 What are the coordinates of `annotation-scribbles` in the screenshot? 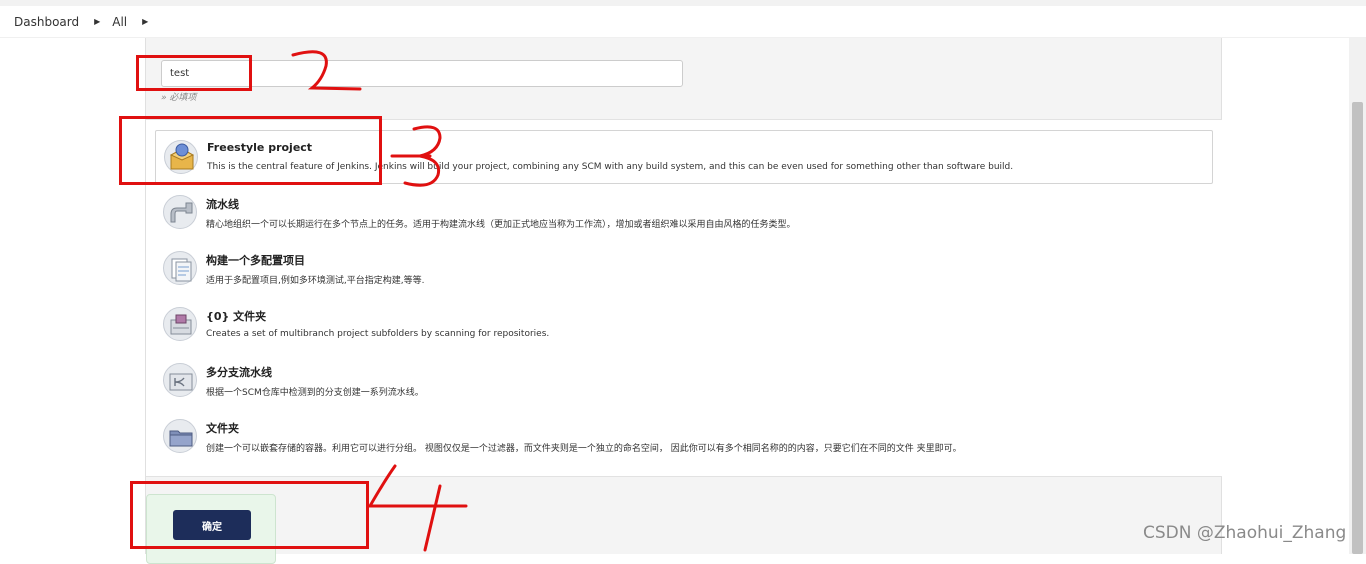 It's located at (379, 301).